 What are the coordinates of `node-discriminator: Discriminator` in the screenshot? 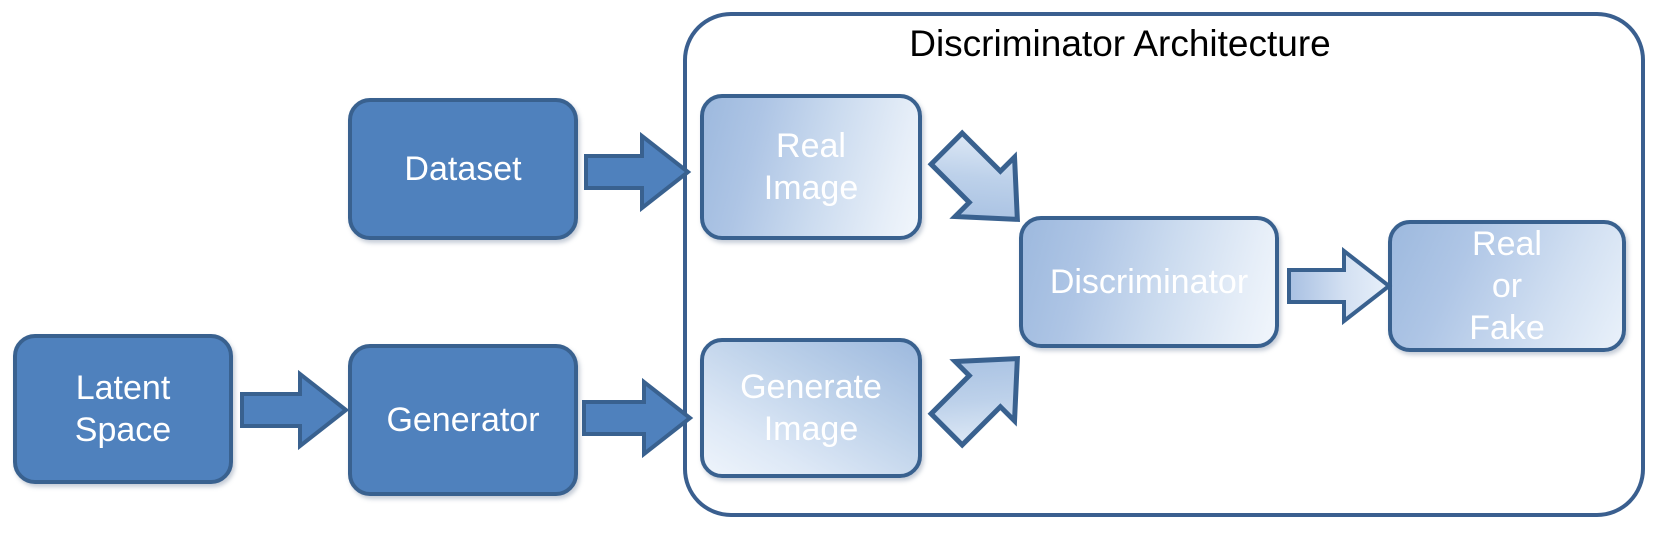 It's located at (1149, 282).